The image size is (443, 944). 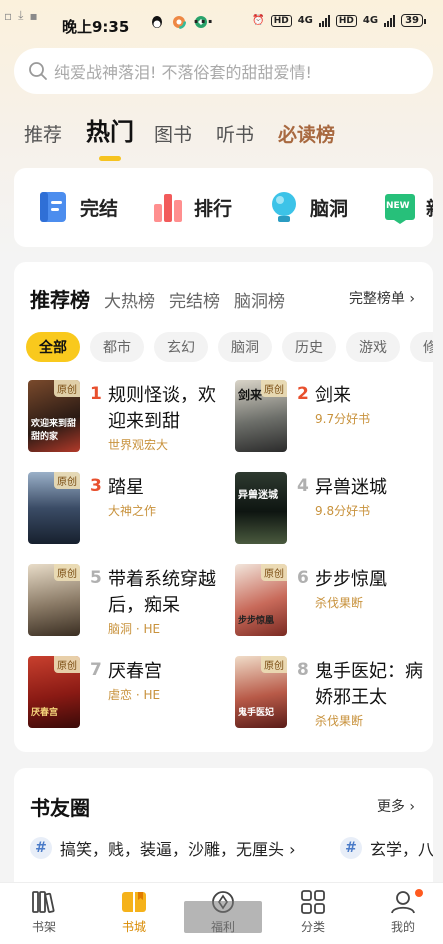 What do you see at coordinates (181, 347) in the screenshot?
I see `chip-fantasy: 玄幻` at bounding box center [181, 347].